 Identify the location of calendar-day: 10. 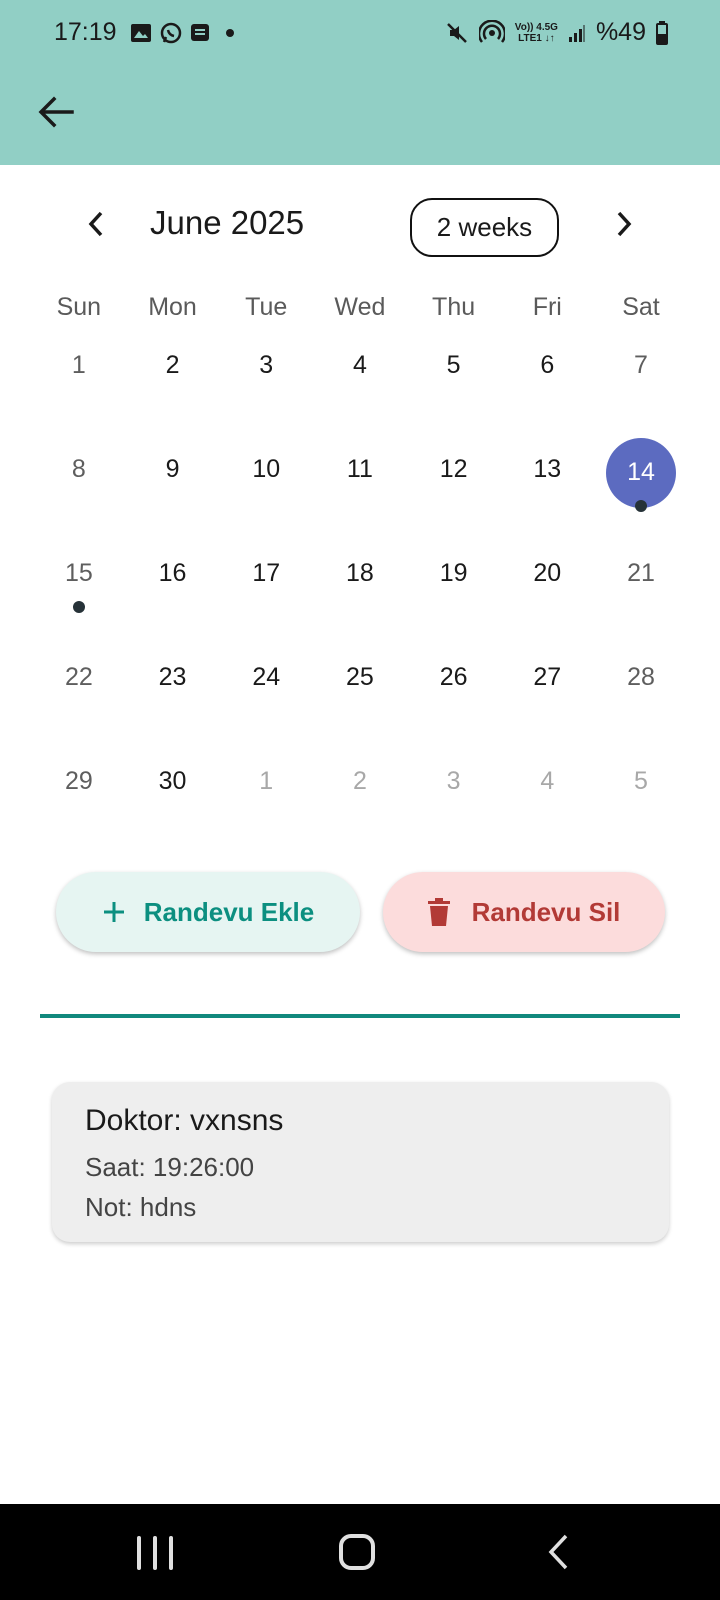
(266, 480).